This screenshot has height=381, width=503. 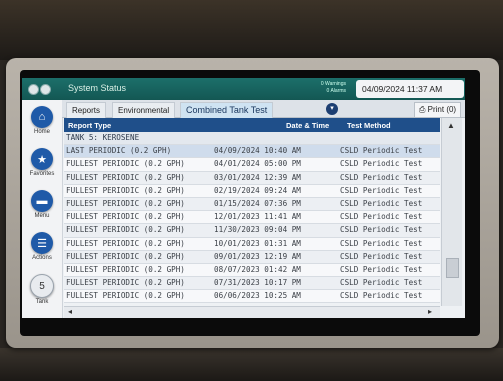 What do you see at coordinates (257, 296) in the screenshot?
I see `datetime-cell: 06/06/2023 10:25 AM` at bounding box center [257, 296].